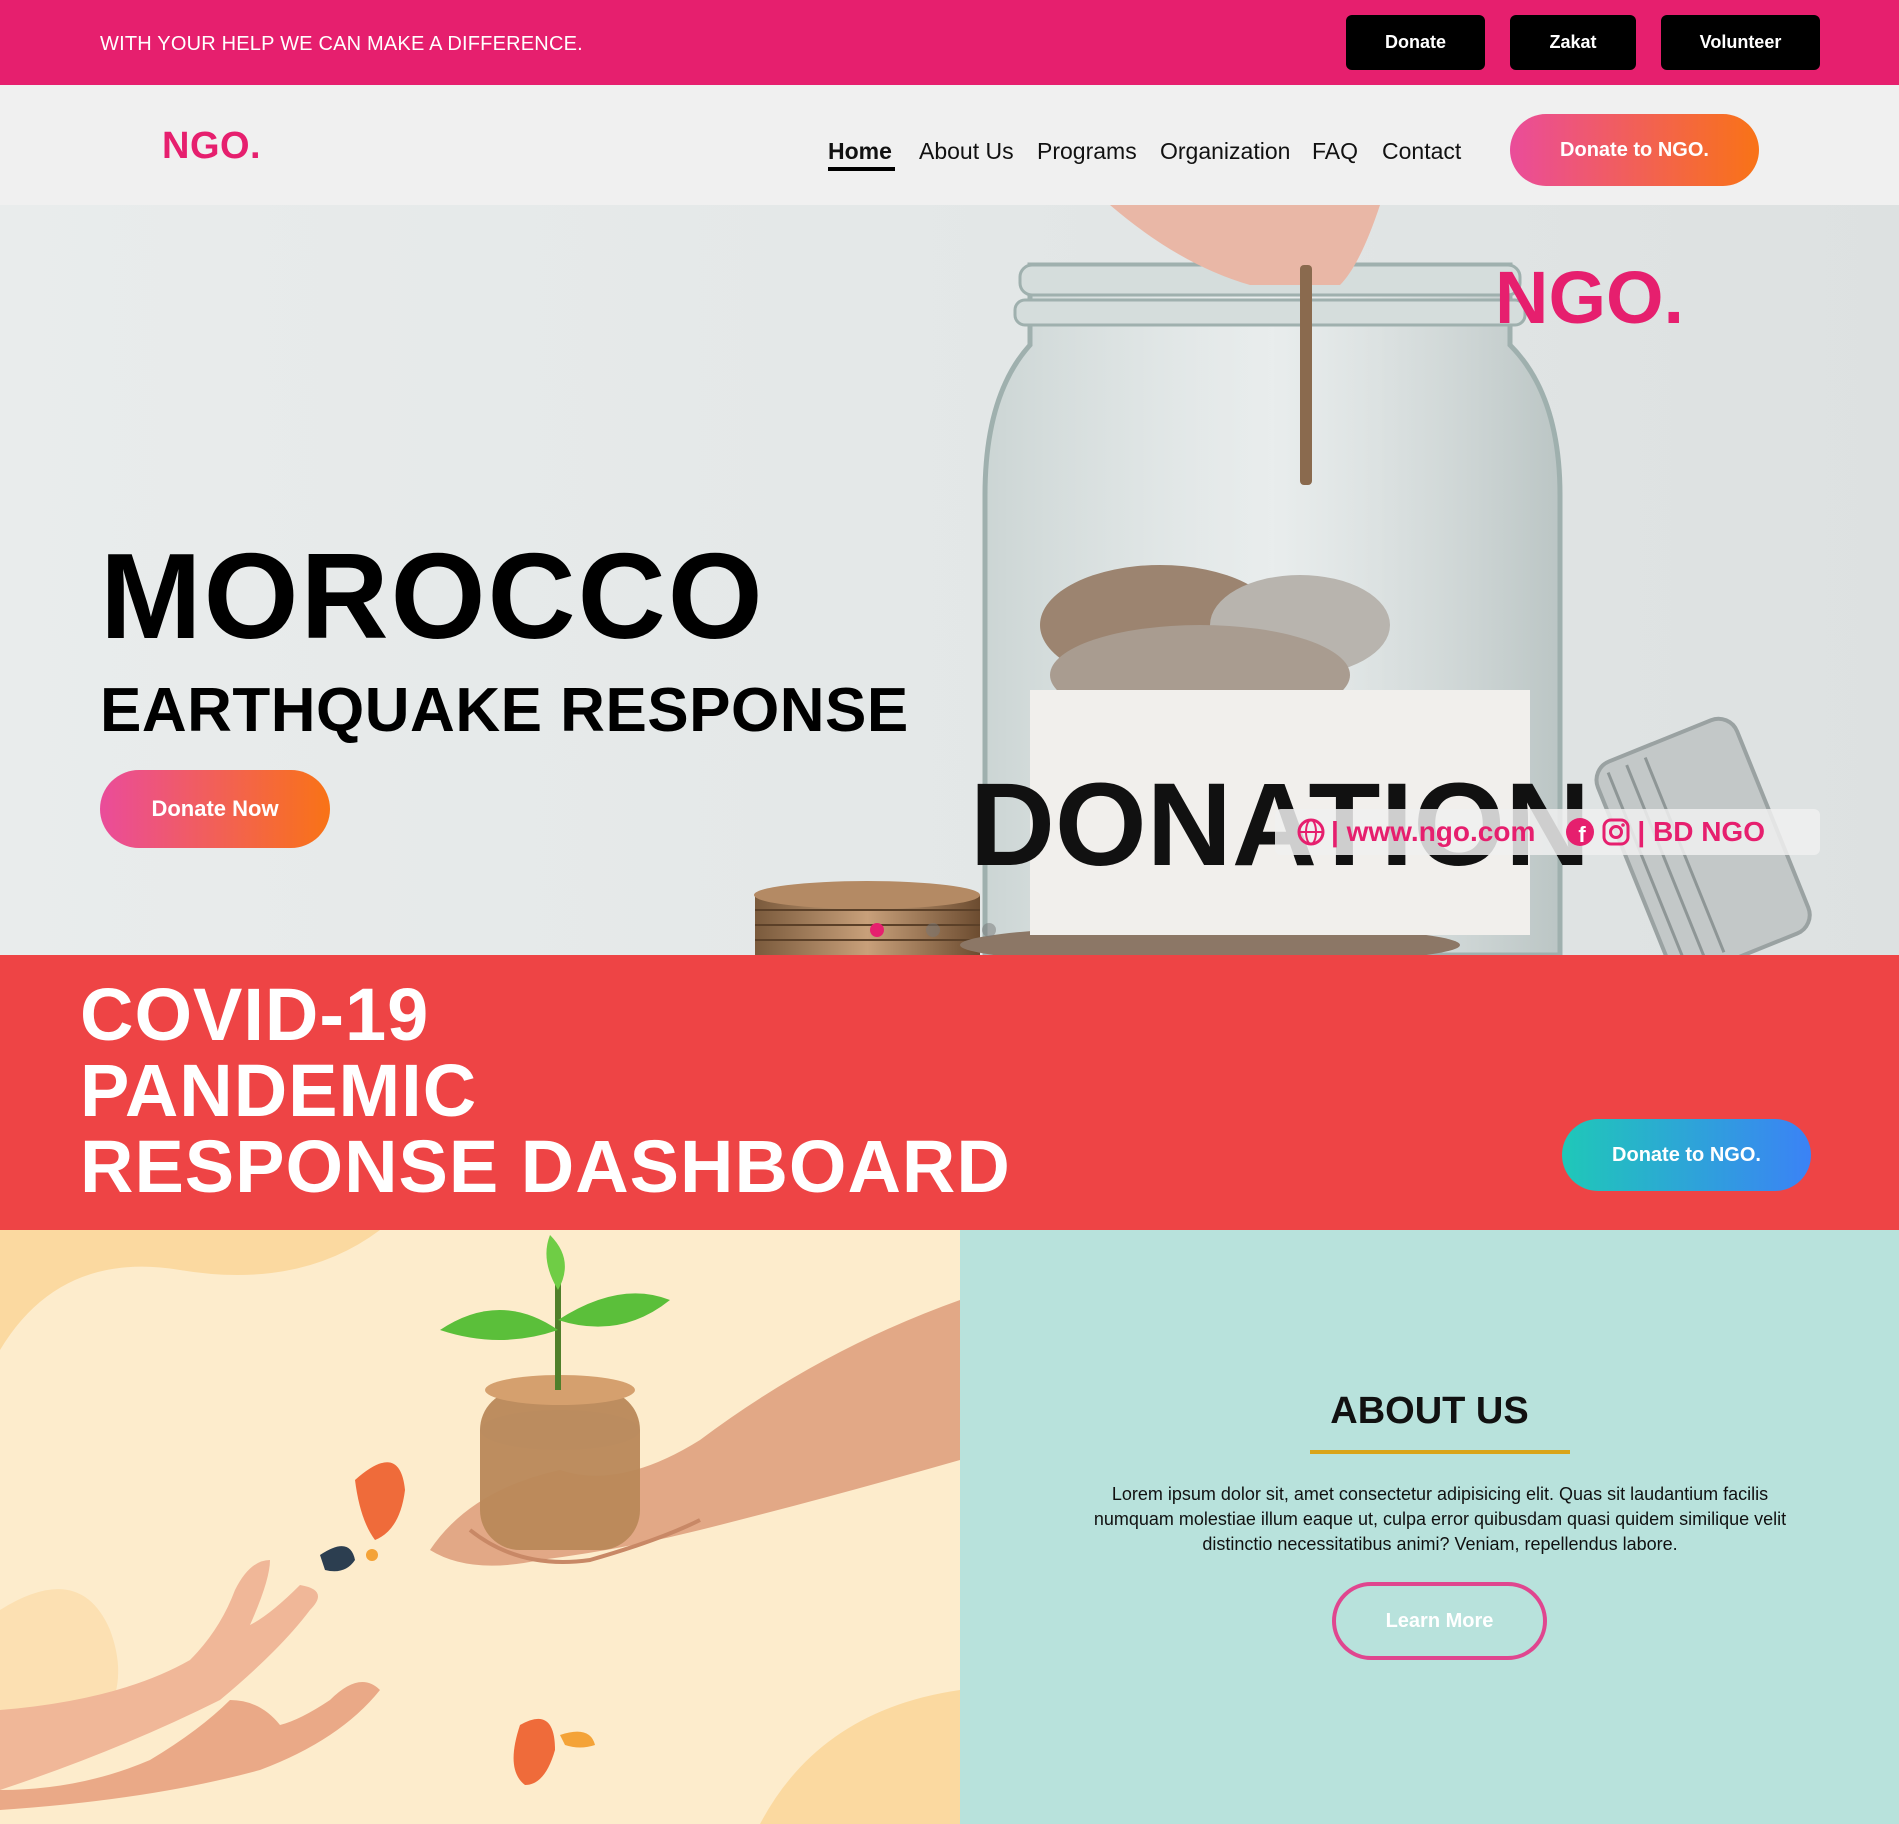 Image resolution: width=1899 pixels, height=1824 pixels. Describe the element at coordinates (1701, 832) in the screenshot. I see `social-handle: | BD NGO` at that location.